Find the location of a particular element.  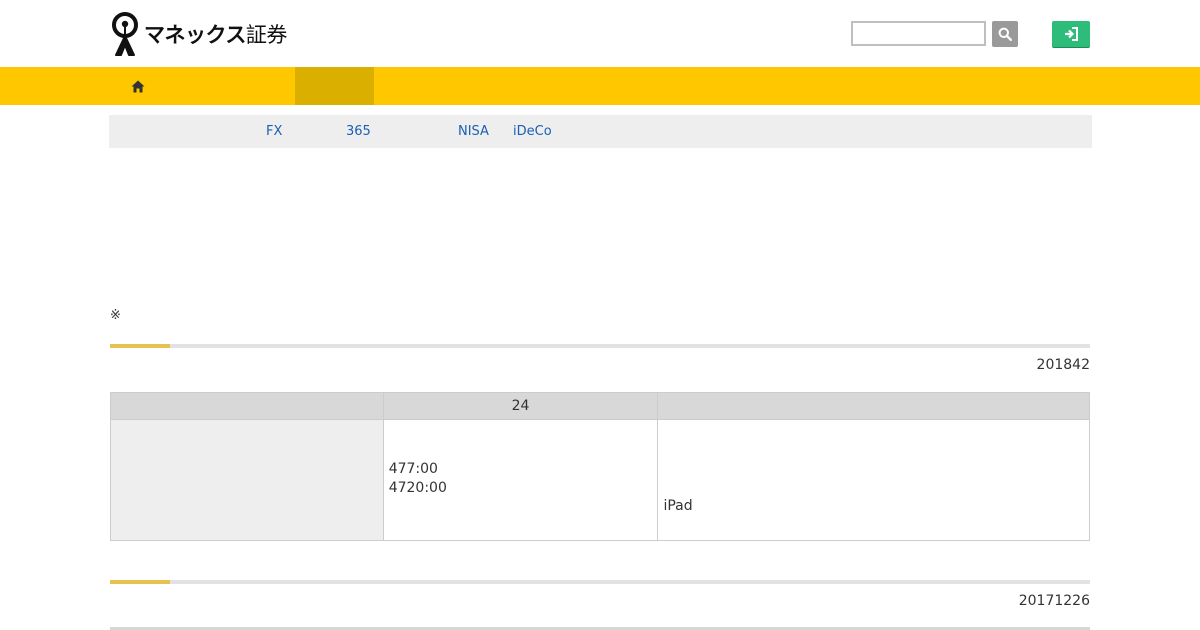

search-button is located at coordinates (1005, 34).